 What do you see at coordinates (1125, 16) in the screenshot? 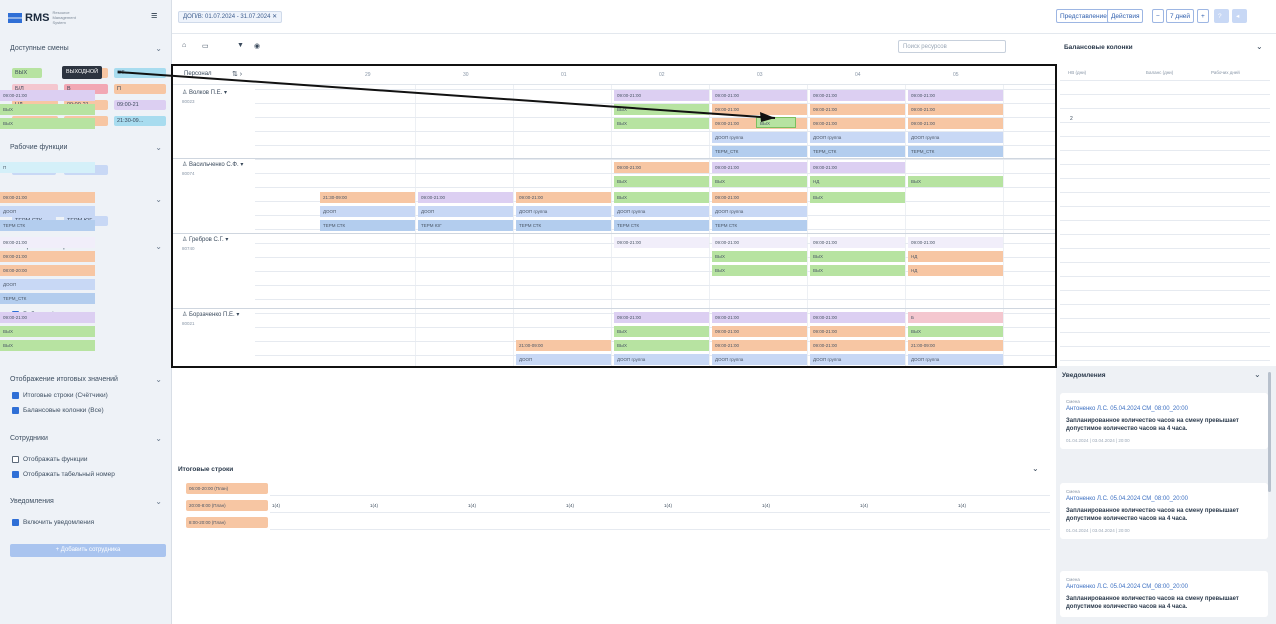
I see `actions-button: Действия` at bounding box center [1125, 16].